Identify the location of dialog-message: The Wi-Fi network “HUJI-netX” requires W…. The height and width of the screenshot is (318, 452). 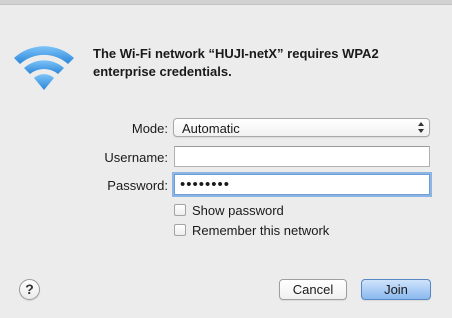
(236, 62).